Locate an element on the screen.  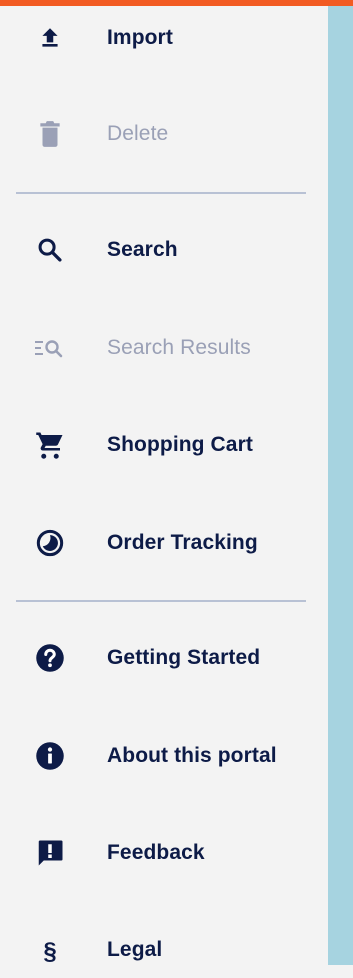
nav-item-legal: § Legal is located at coordinates (164, 950).